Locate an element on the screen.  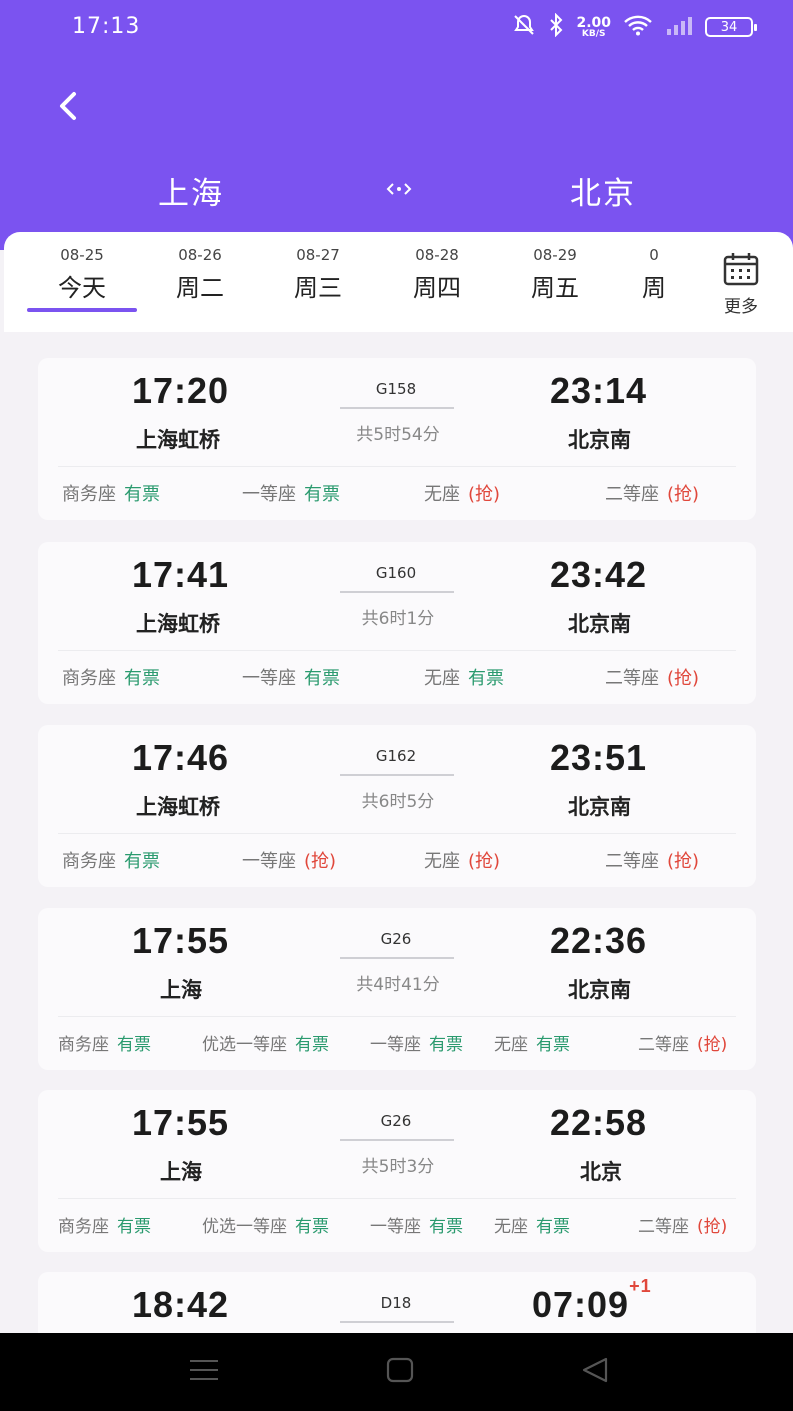
signal-icon is located at coordinates (679, 27).